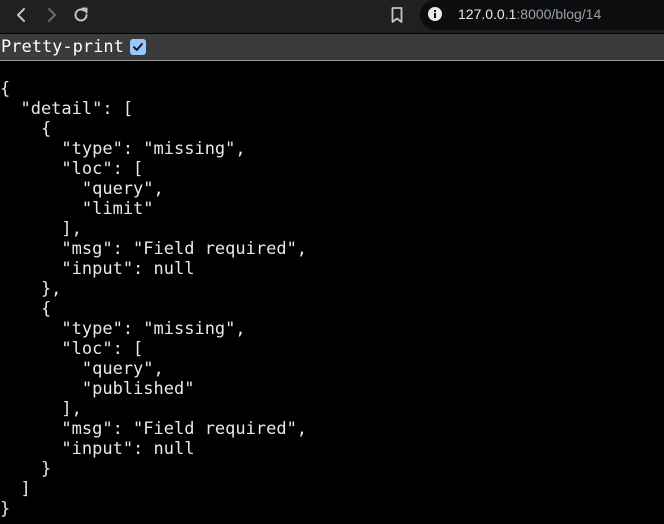  I want to click on info-circle-icon, so click(435, 14).